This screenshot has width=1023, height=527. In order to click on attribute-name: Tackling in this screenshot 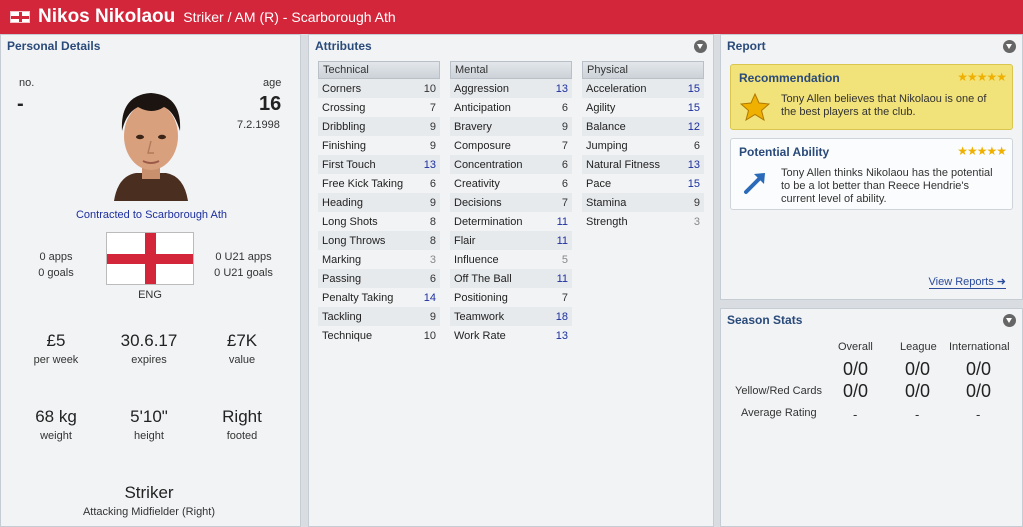, I will do `click(342, 316)`.